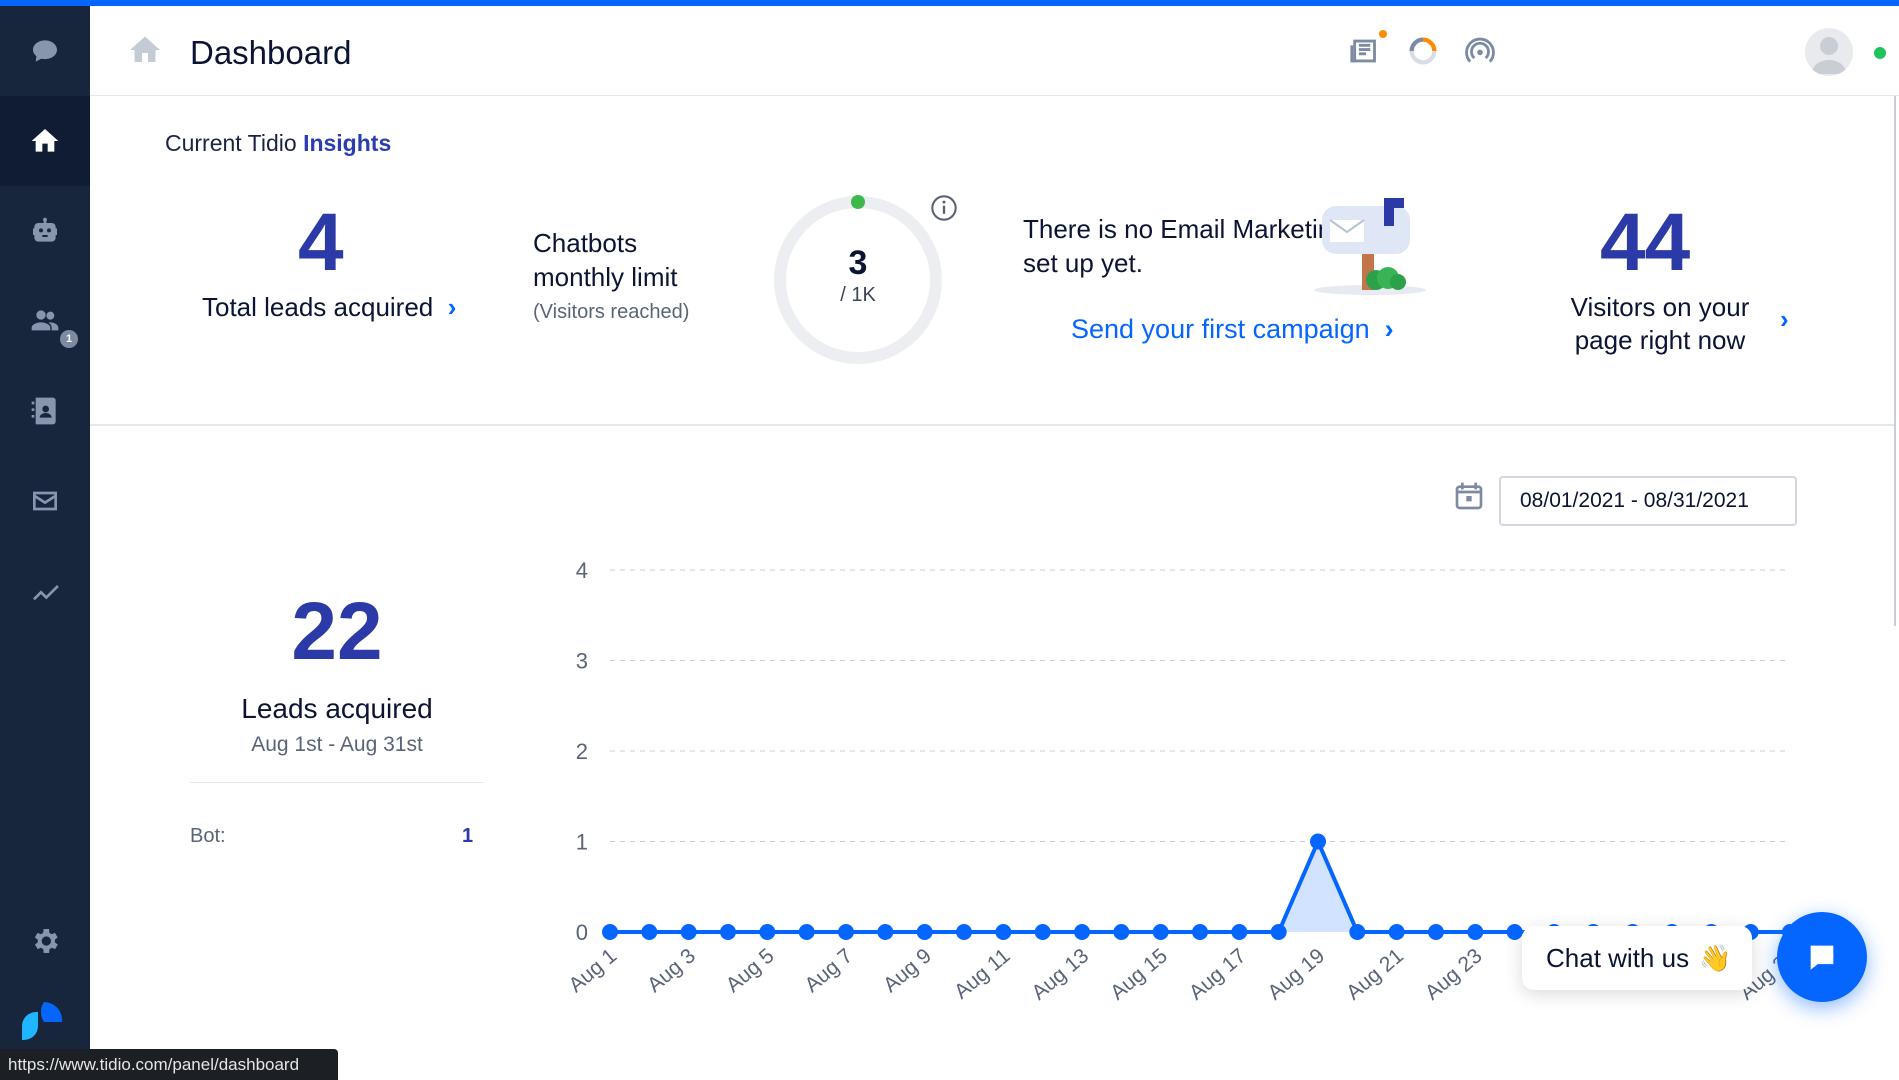 This screenshot has width=1899, height=1080. I want to click on settings-icon, so click(46, 941).